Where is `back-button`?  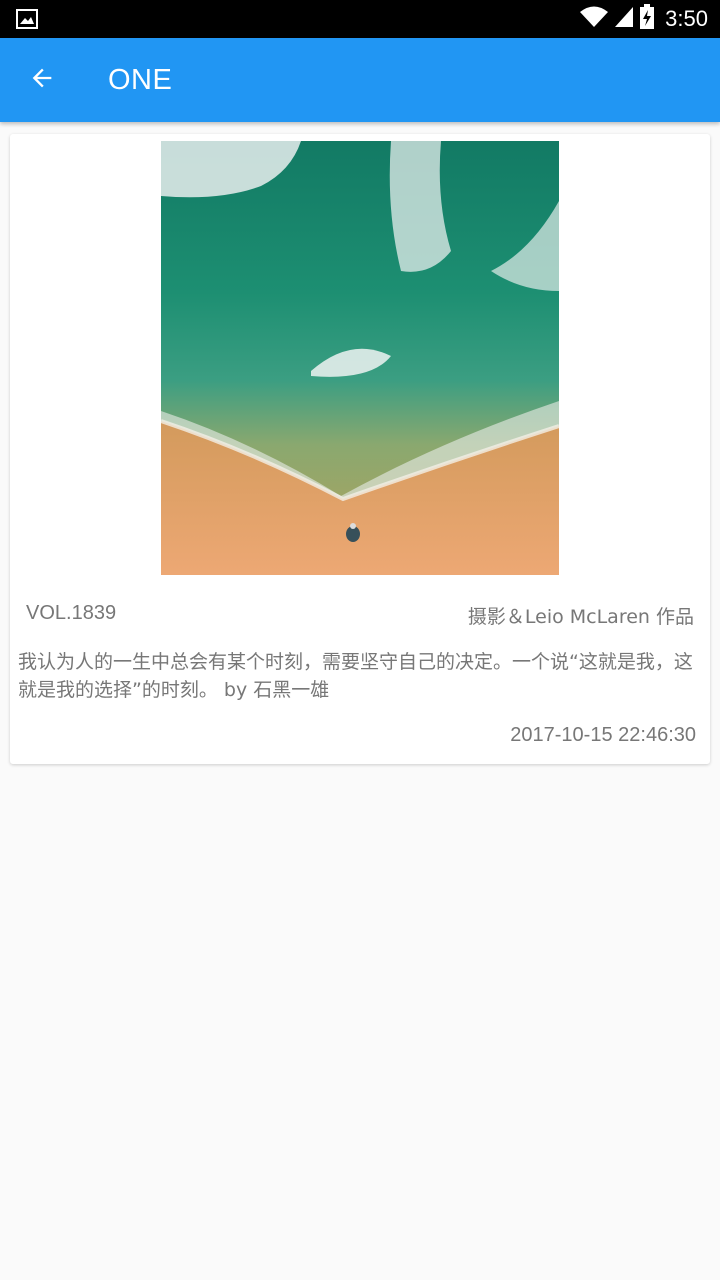 back-button is located at coordinates (42, 80).